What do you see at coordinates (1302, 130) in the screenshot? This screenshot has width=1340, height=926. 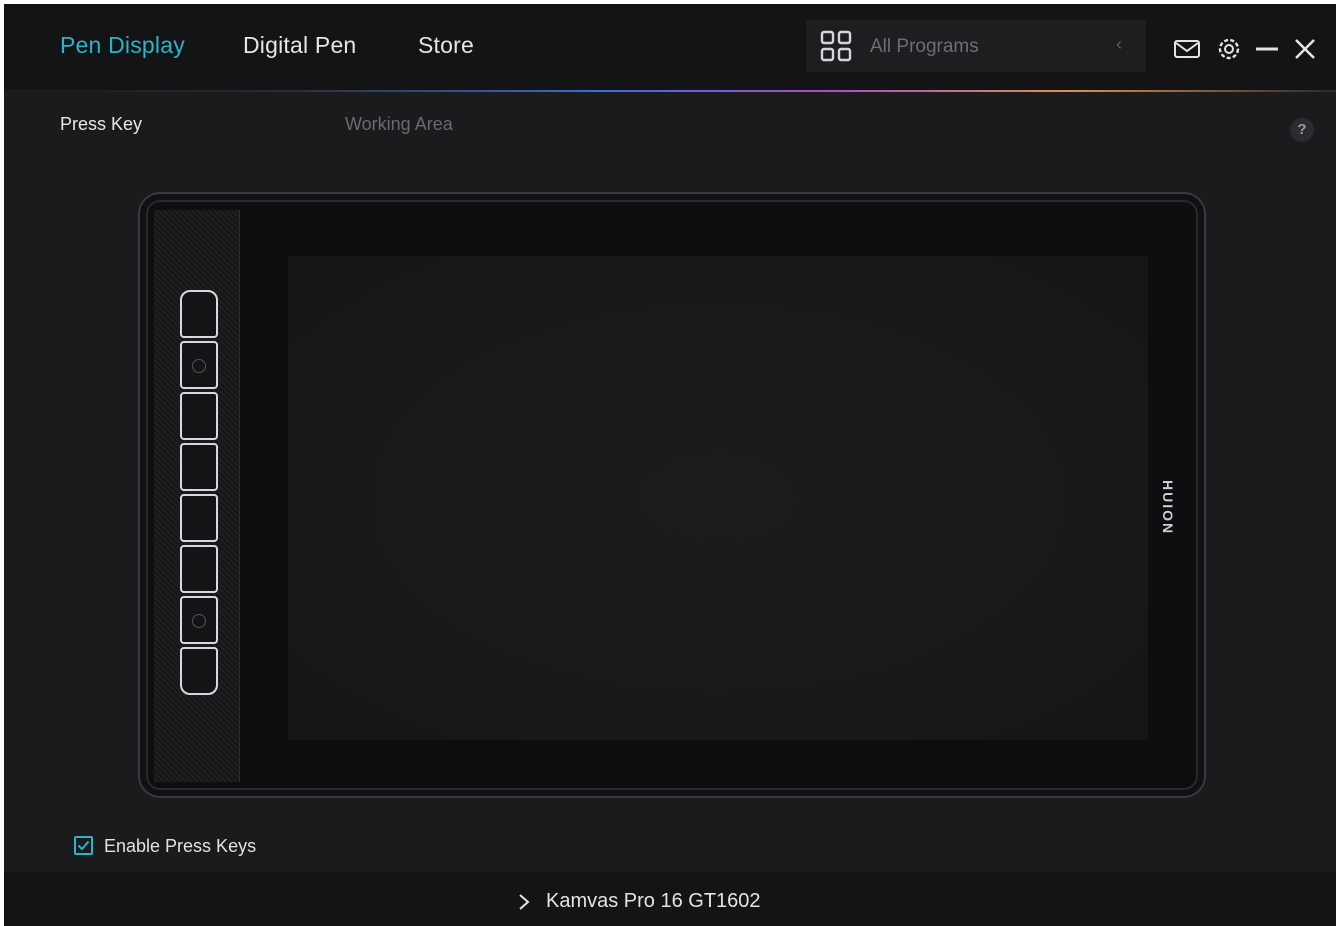 I see `help-icon: ?` at bounding box center [1302, 130].